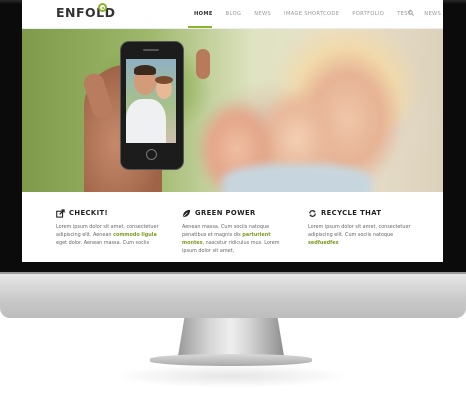 This screenshot has height=400, width=466. Describe the element at coordinates (145, 70) in the screenshot. I see `photo-man-hair` at that location.